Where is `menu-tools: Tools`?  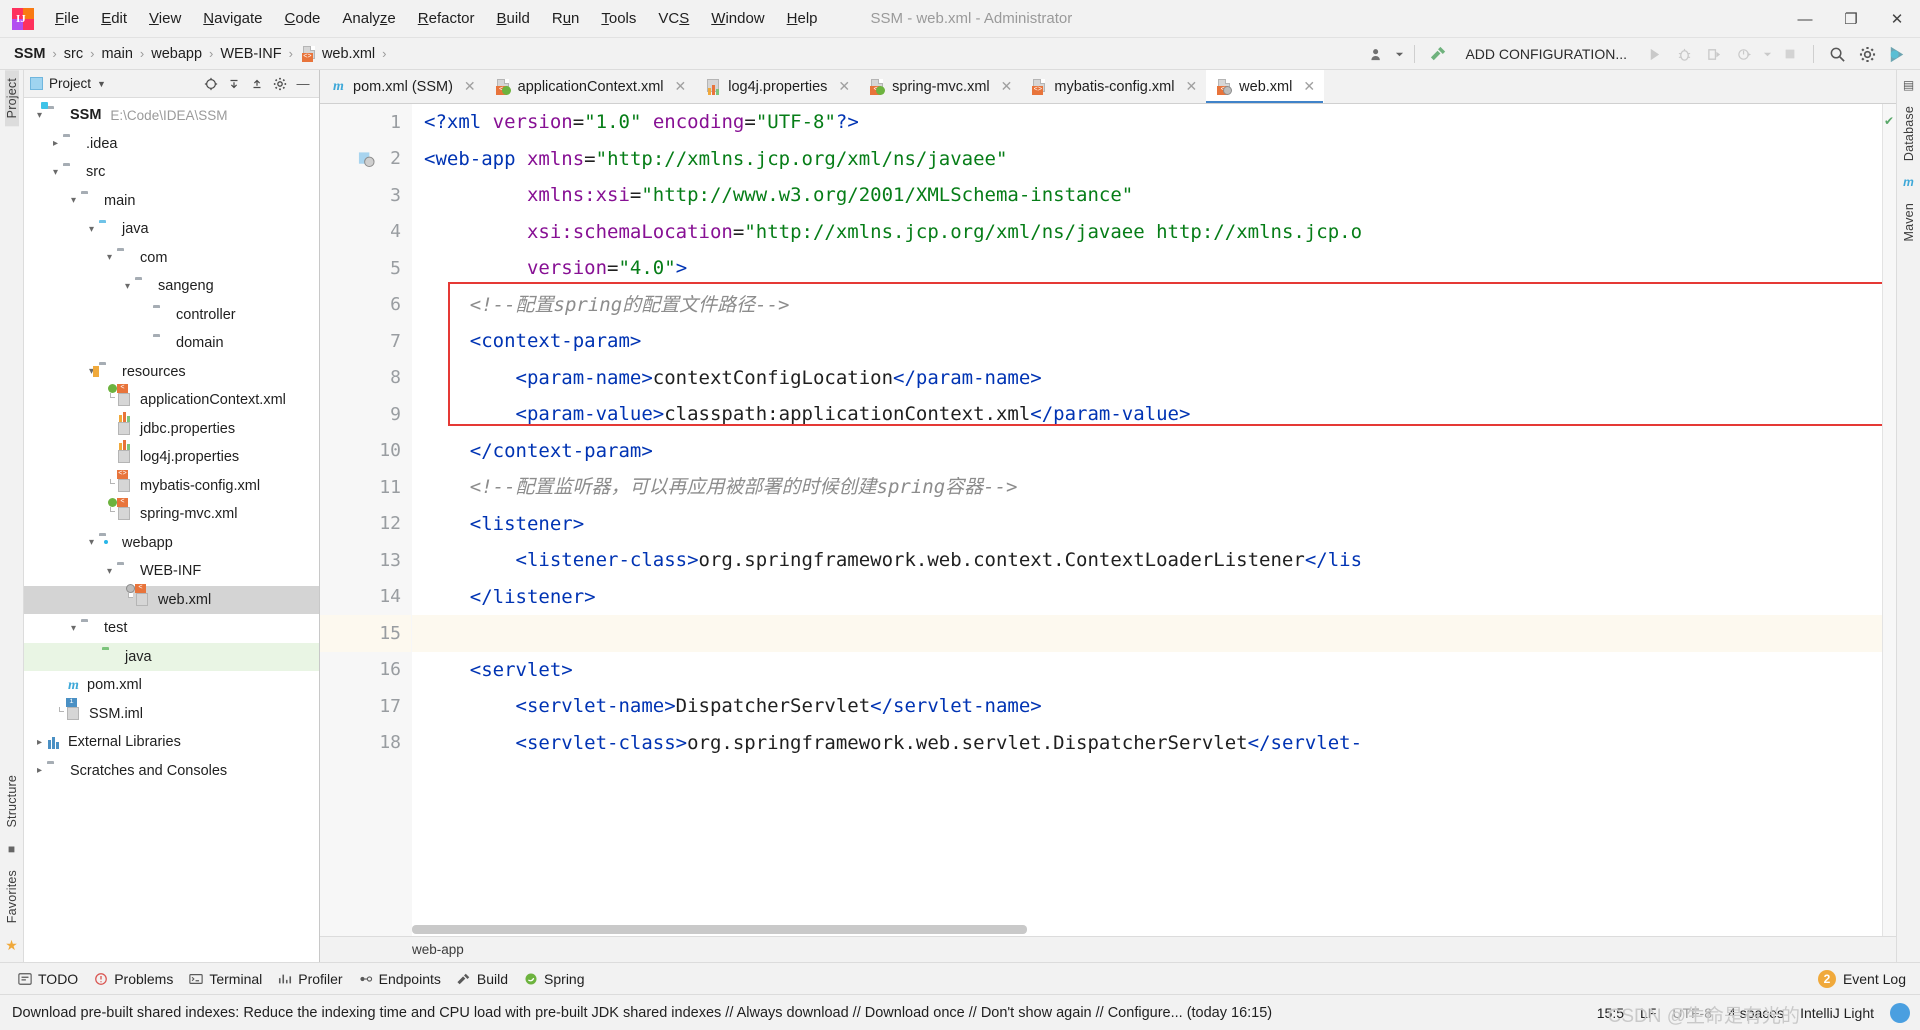
menu-tools: Tools is located at coordinates (618, 18).